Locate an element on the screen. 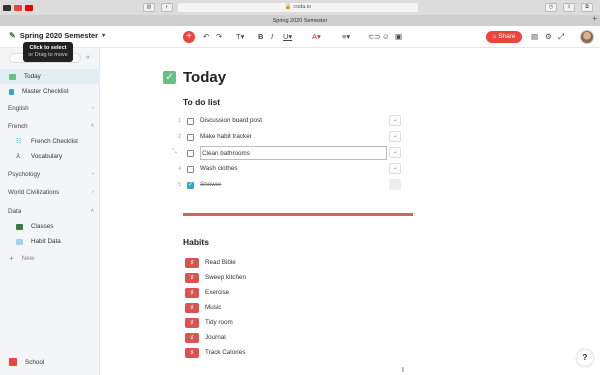 Image resolution: width=600 pixels, height=375 pixels. habit-item: ♯ Journal is located at coordinates (205, 337).